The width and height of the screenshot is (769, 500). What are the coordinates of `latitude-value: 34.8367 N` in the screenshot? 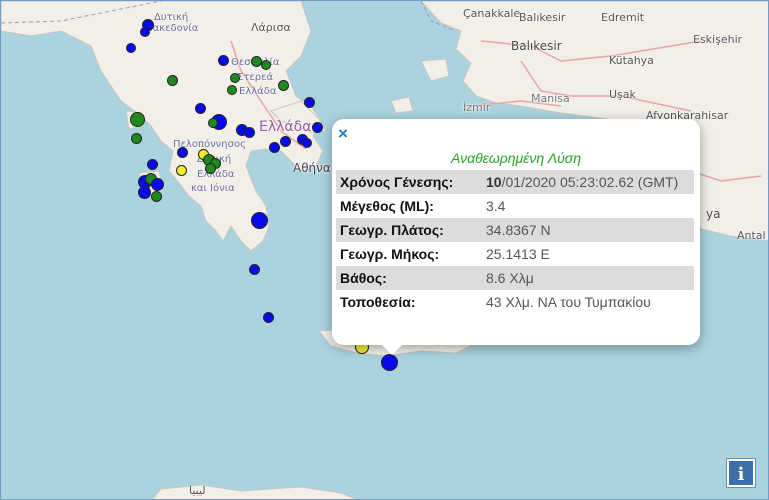 It's located at (588, 230).